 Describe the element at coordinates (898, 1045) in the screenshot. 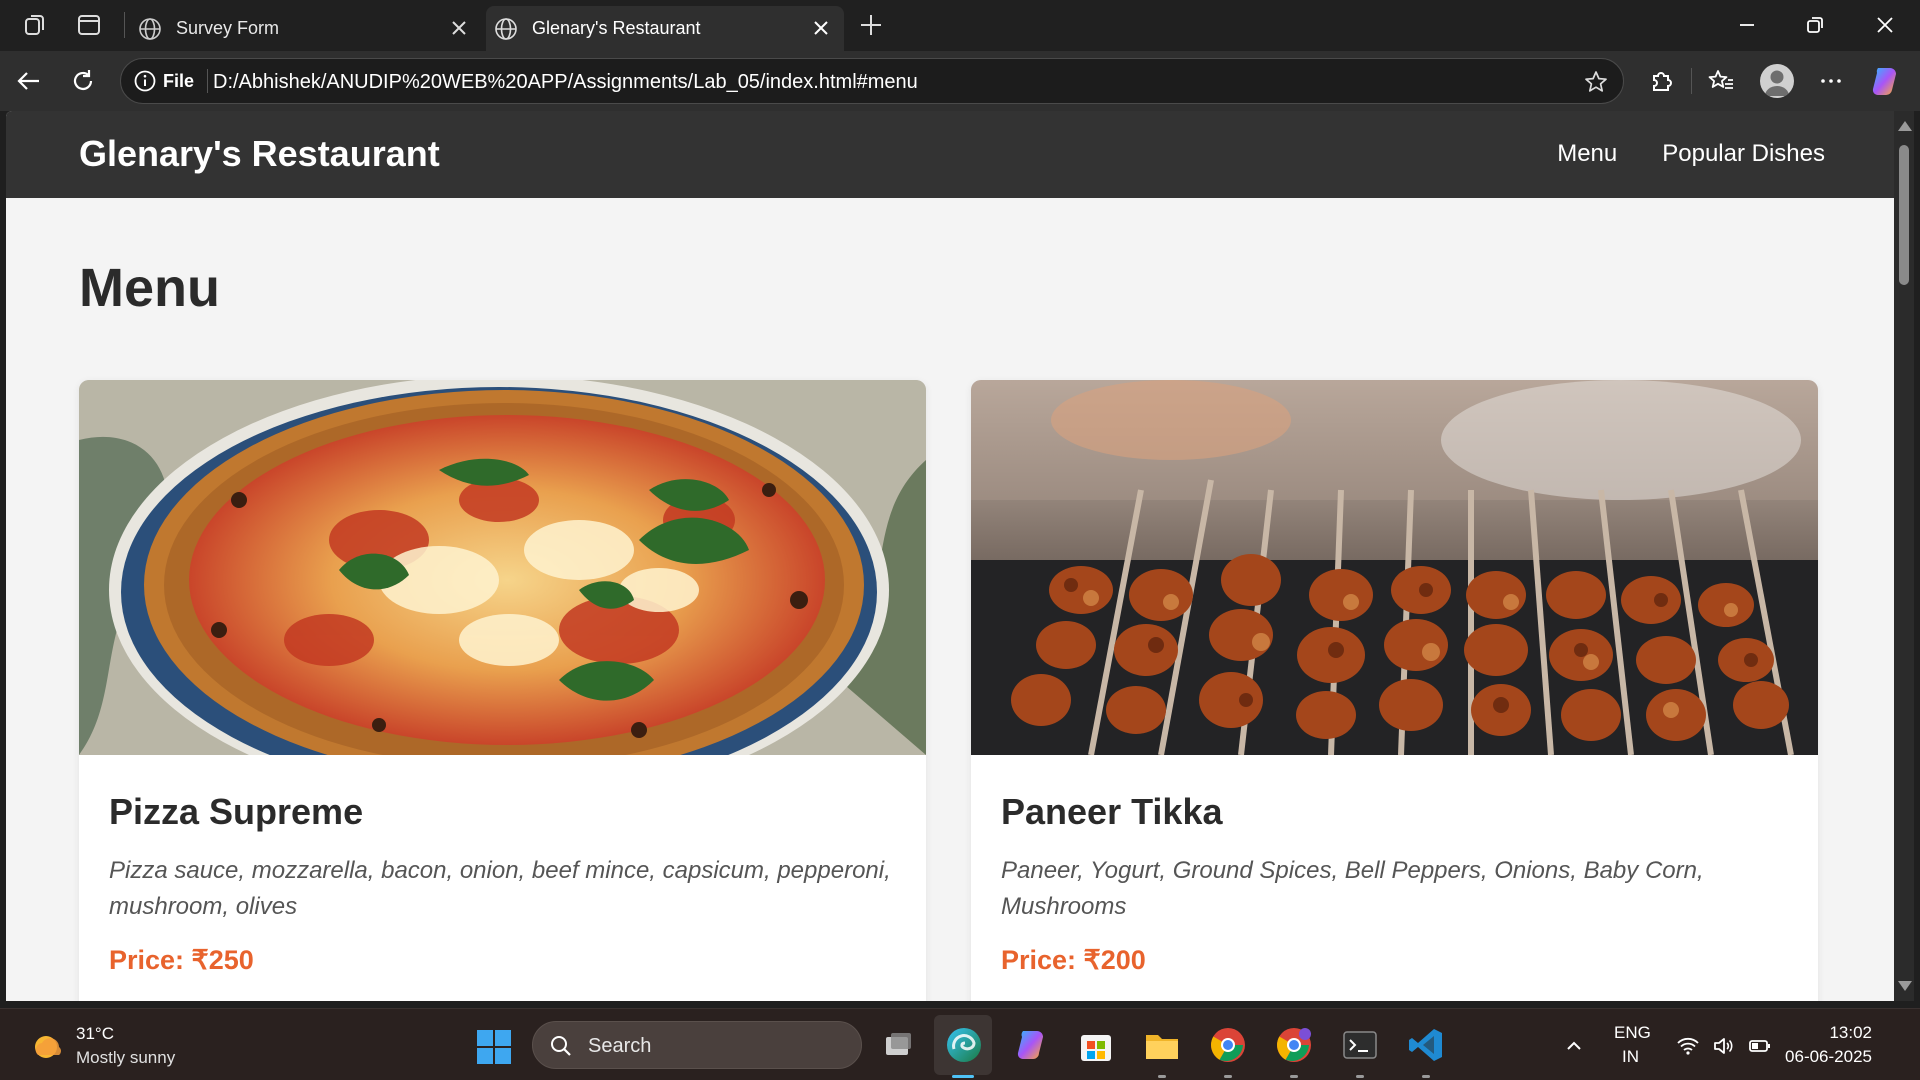

I see `task-view-icon` at that location.